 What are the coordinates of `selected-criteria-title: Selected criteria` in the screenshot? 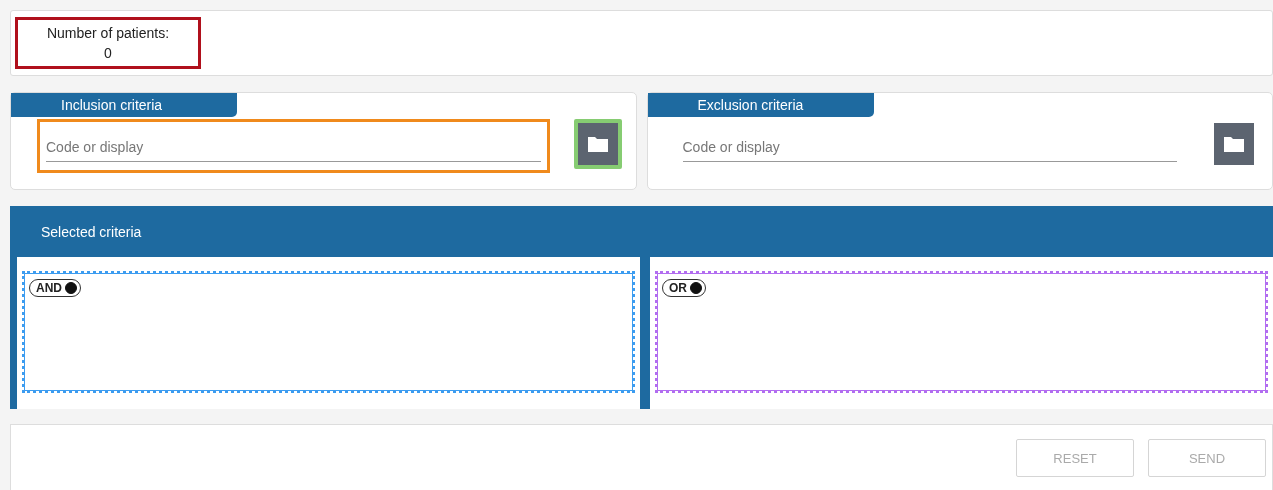 It's located at (91, 232).